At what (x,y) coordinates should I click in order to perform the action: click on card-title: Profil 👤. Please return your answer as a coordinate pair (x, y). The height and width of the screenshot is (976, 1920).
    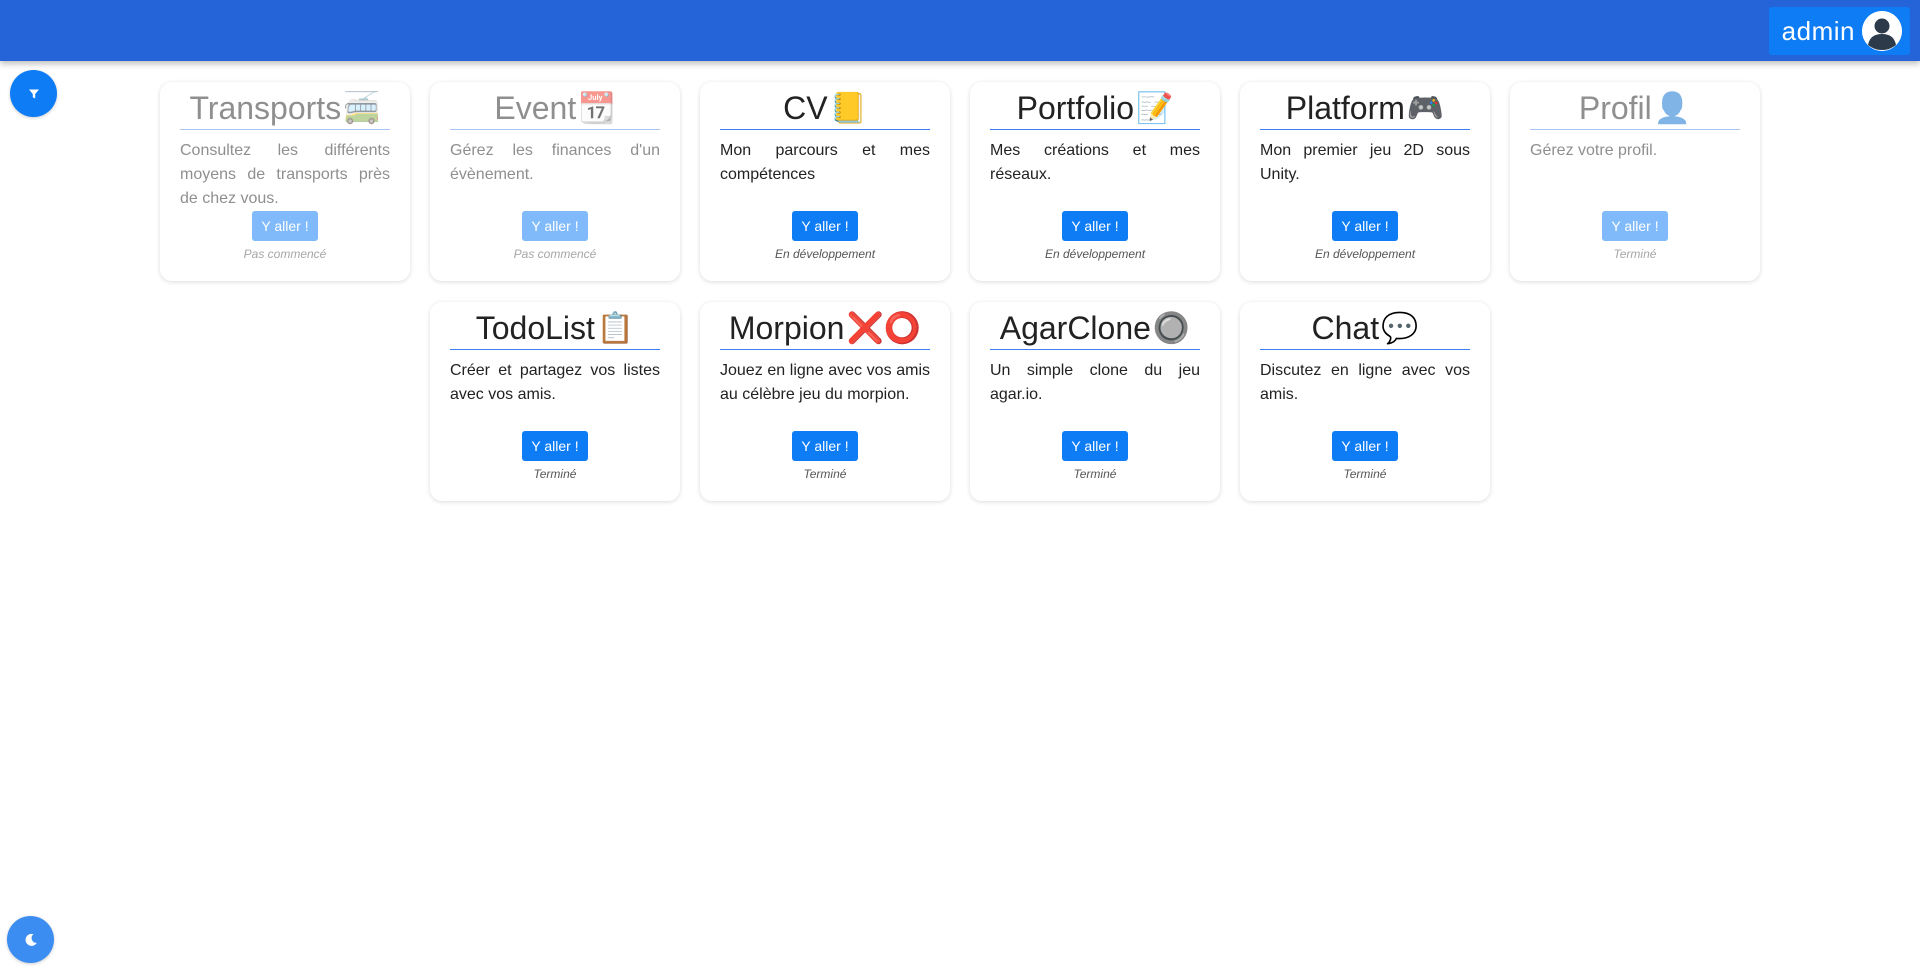
    Looking at the image, I should click on (1635, 109).